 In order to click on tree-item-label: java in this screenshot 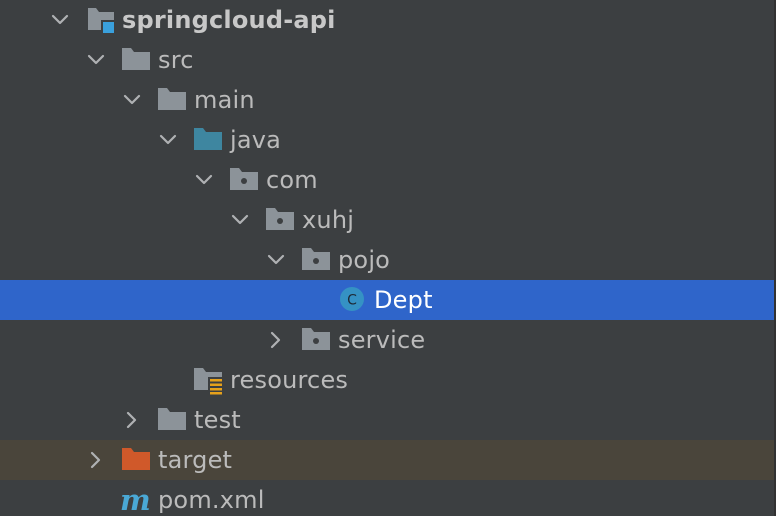, I will do `click(256, 140)`.